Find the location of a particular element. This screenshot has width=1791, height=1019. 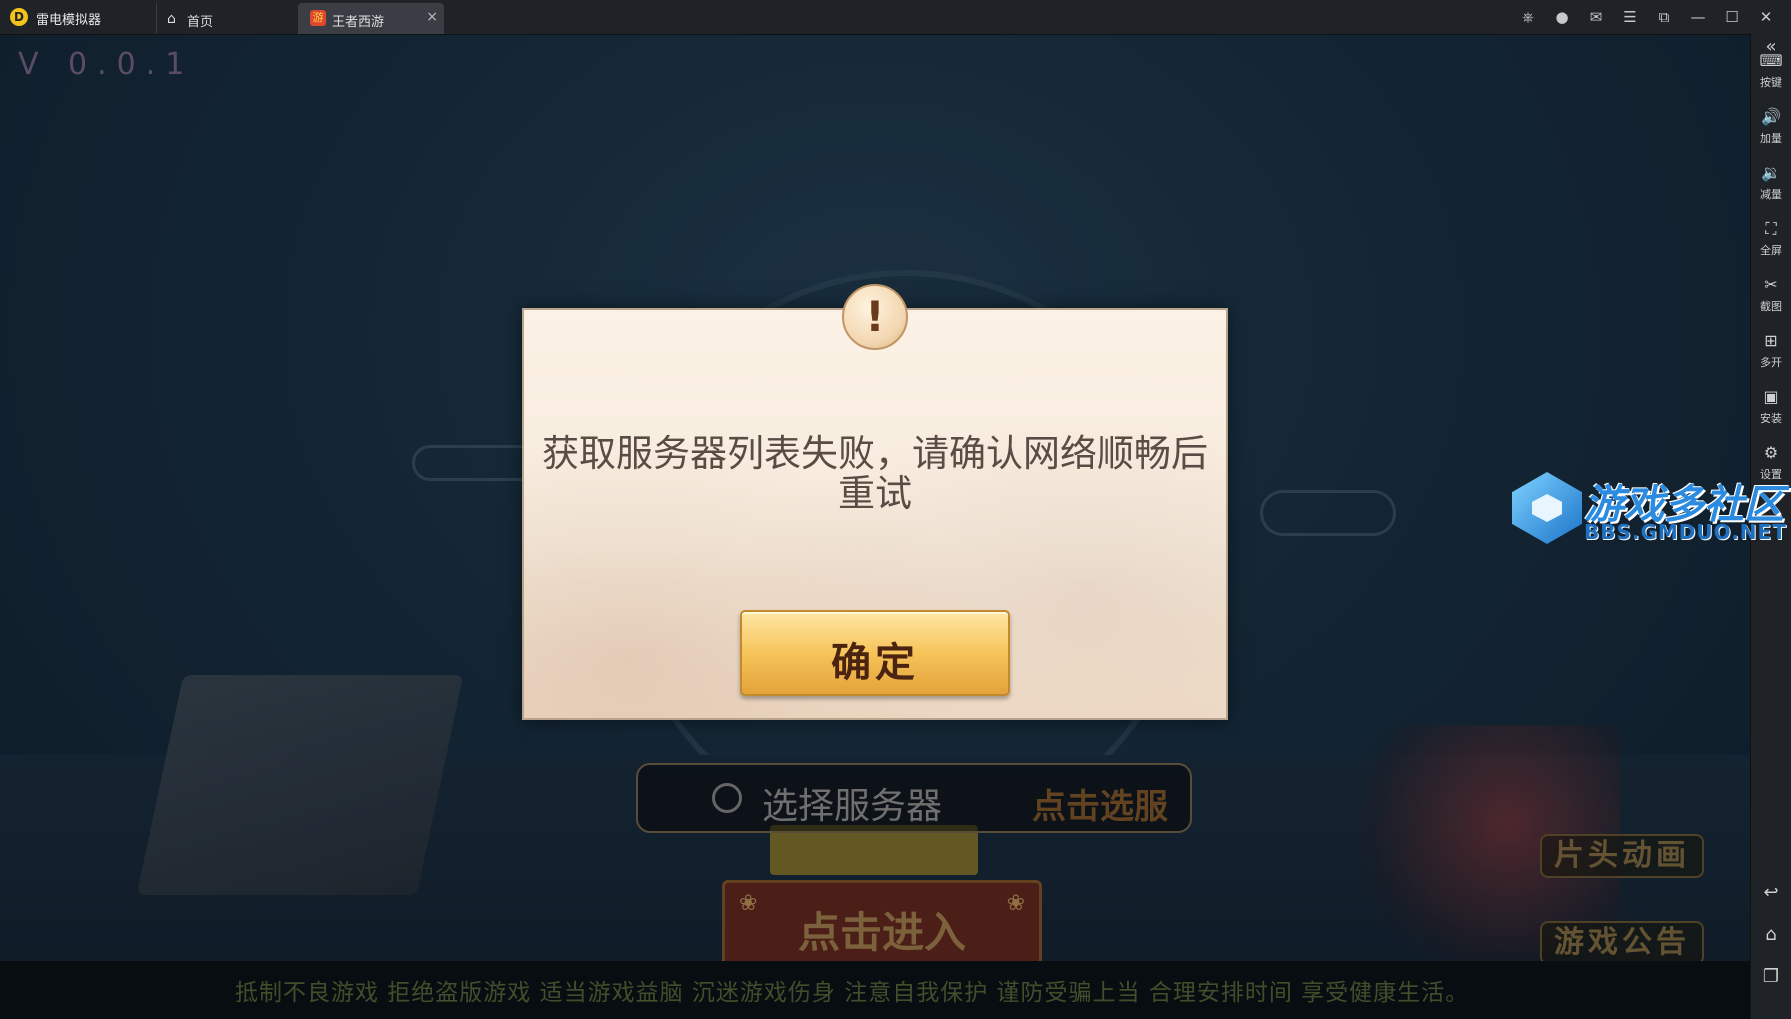

warning-icon: ! is located at coordinates (875, 317).